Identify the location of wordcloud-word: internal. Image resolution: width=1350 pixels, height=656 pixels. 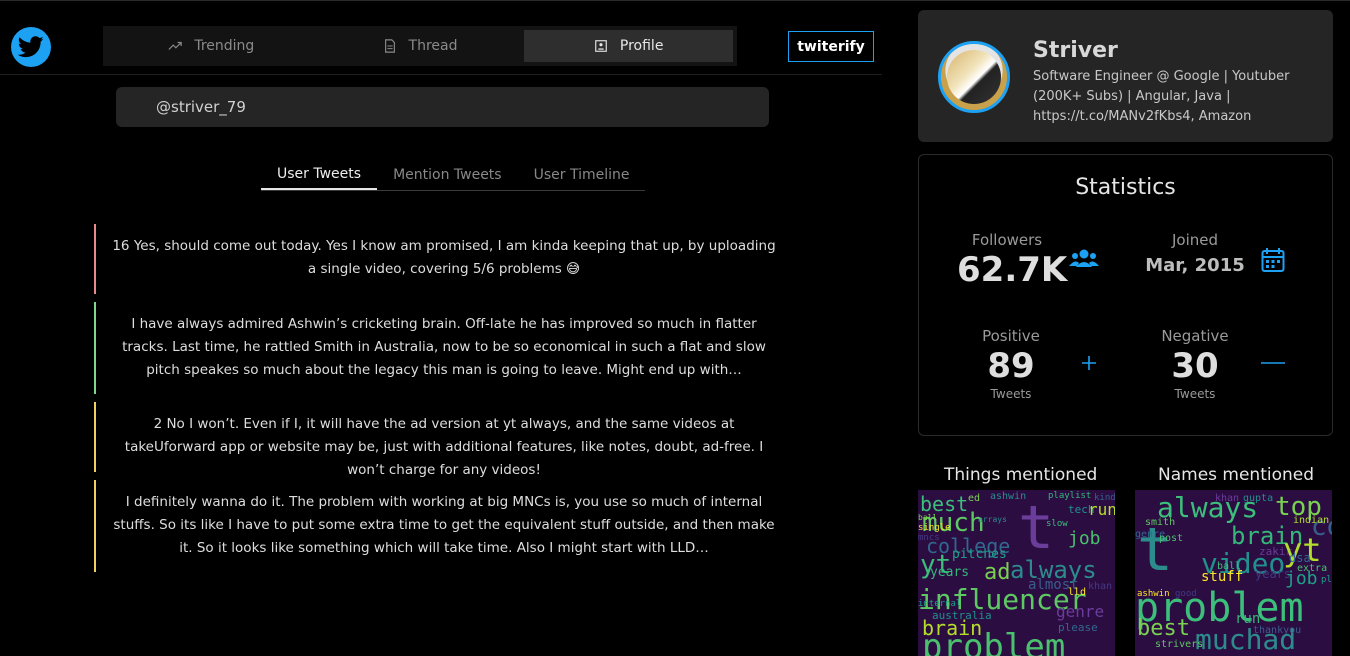
(940, 604).